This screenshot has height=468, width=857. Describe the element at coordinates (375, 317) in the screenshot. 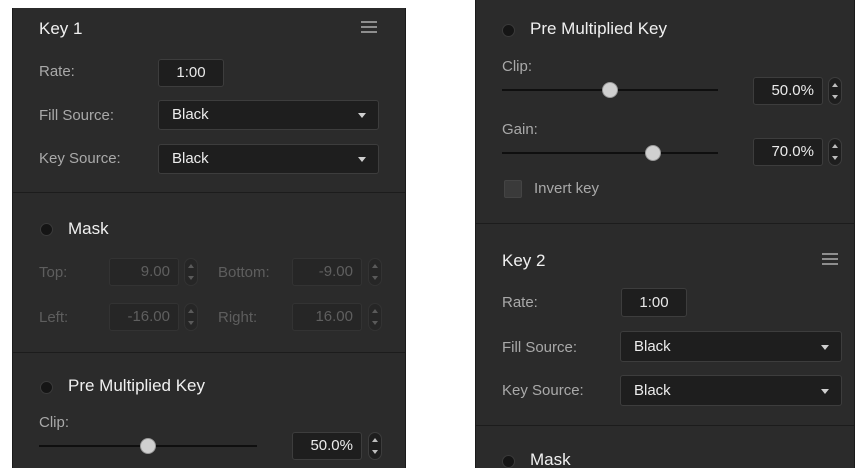

I see `right-stepper` at that location.